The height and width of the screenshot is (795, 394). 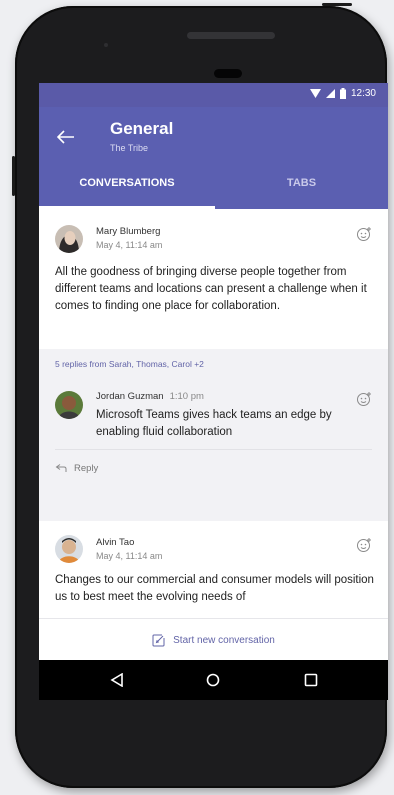 What do you see at coordinates (13, 176) in the screenshot?
I see `volume-button` at bounding box center [13, 176].